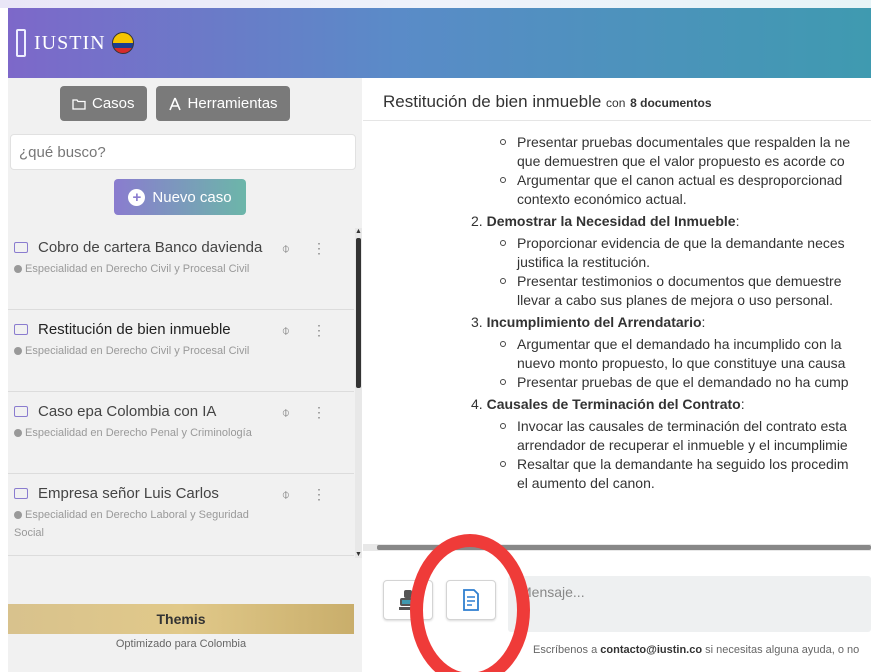  What do you see at coordinates (358, 313) in the screenshot?
I see `scroll-thumb` at bounding box center [358, 313].